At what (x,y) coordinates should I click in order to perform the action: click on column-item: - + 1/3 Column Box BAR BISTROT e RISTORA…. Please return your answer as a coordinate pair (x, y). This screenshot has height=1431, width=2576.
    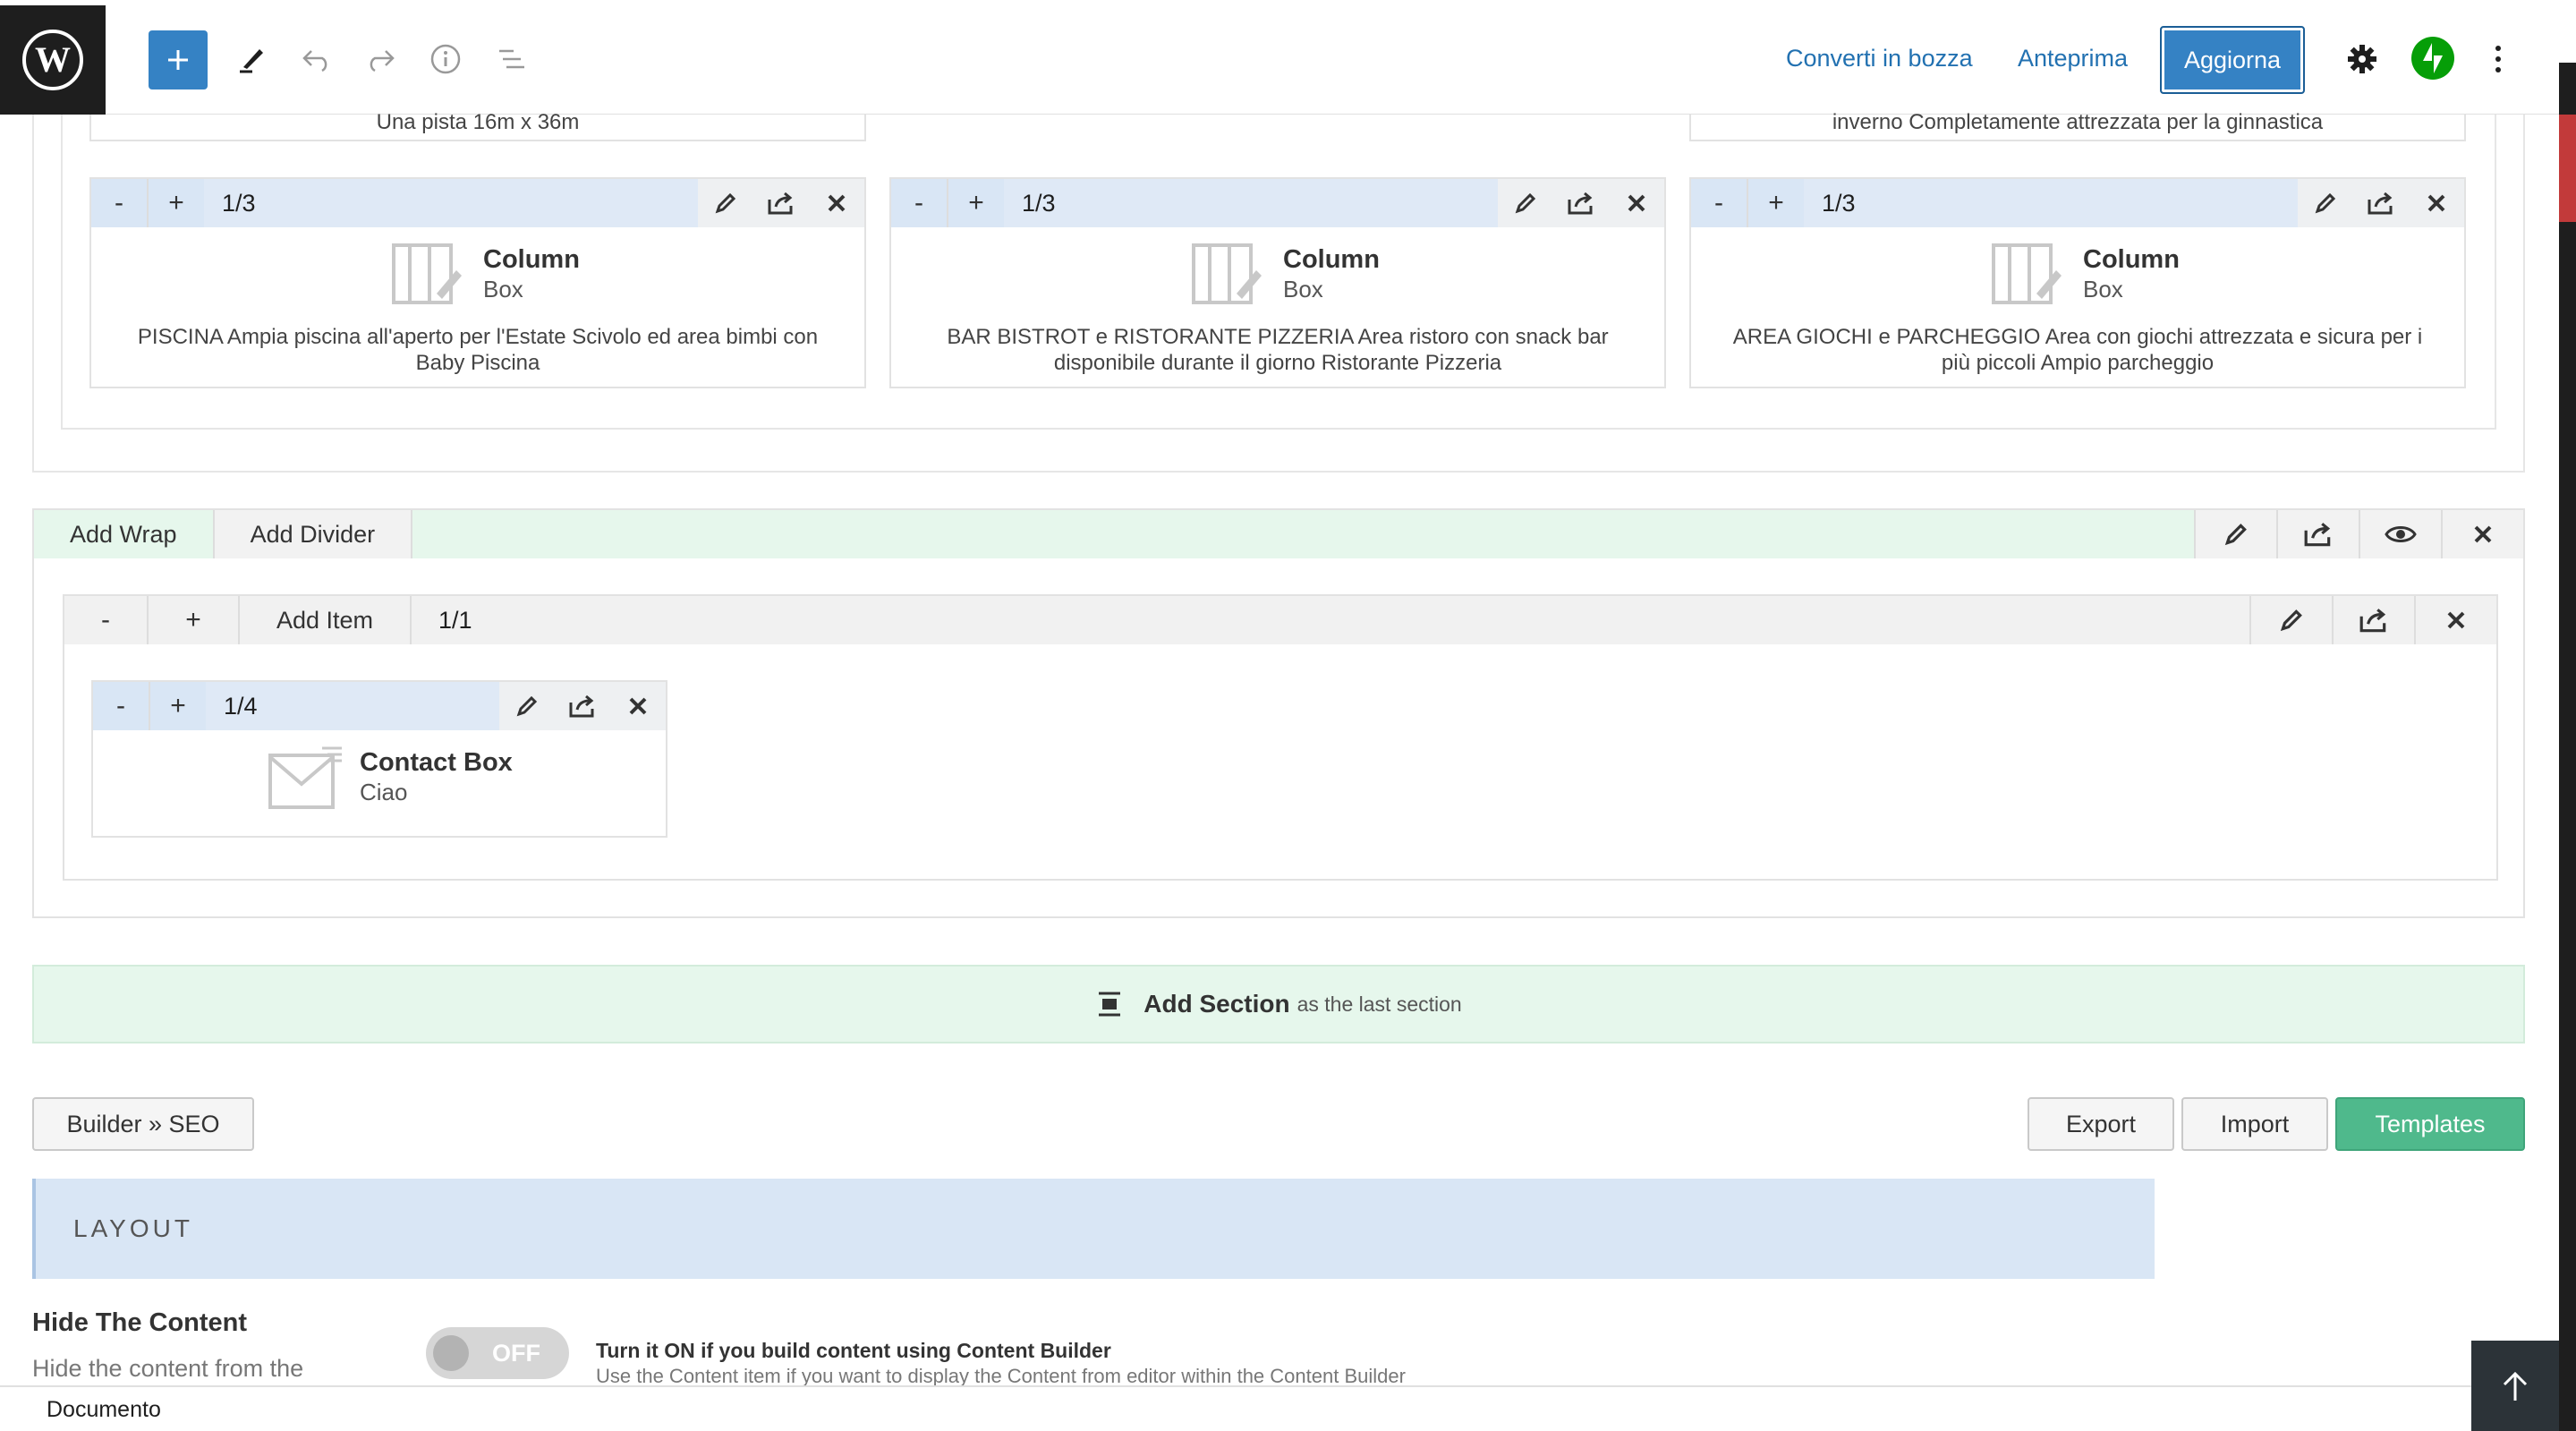
    Looking at the image, I should click on (1277, 282).